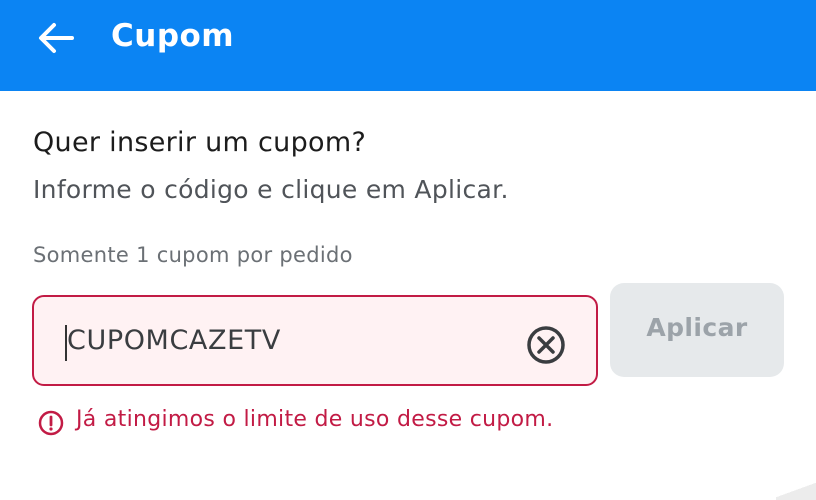  Describe the element at coordinates (173, 36) in the screenshot. I see `page-title: Cupom` at that location.